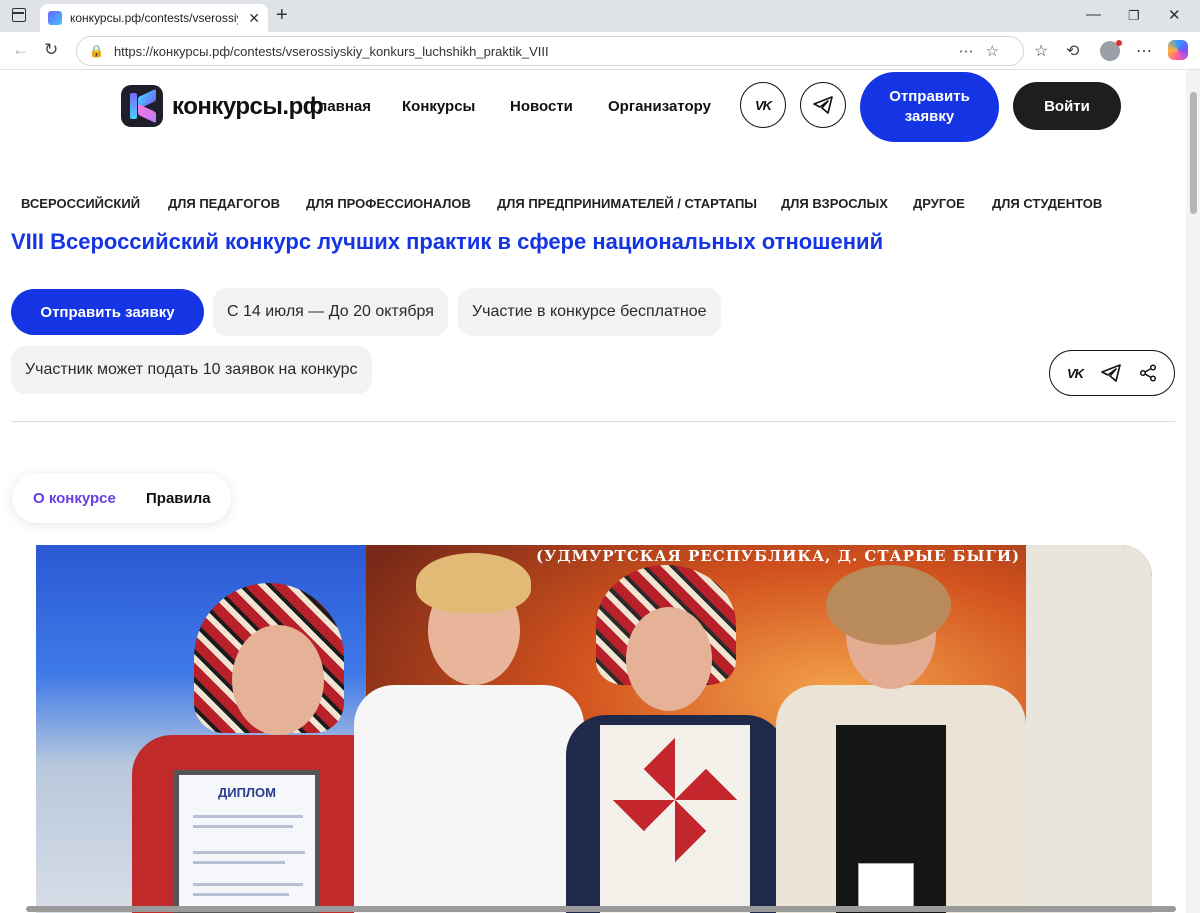 Image resolution: width=1200 pixels, height=913 pixels. What do you see at coordinates (1144, 51) in the screenshot?
I see `more-icon: ⋯` at bounding box center [1144, 51].